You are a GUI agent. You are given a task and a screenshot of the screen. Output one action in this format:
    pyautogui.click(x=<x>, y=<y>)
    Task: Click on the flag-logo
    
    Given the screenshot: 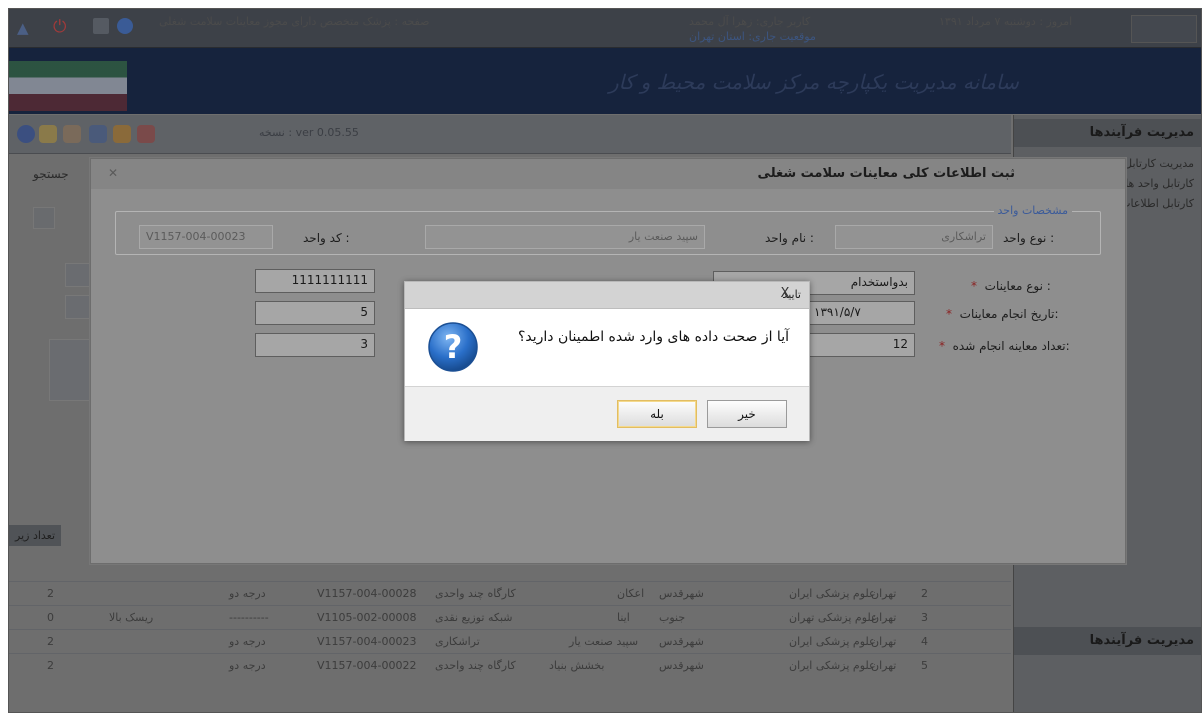 What is the action you would take?
    pyautogui.click(x=68, y=86)
    